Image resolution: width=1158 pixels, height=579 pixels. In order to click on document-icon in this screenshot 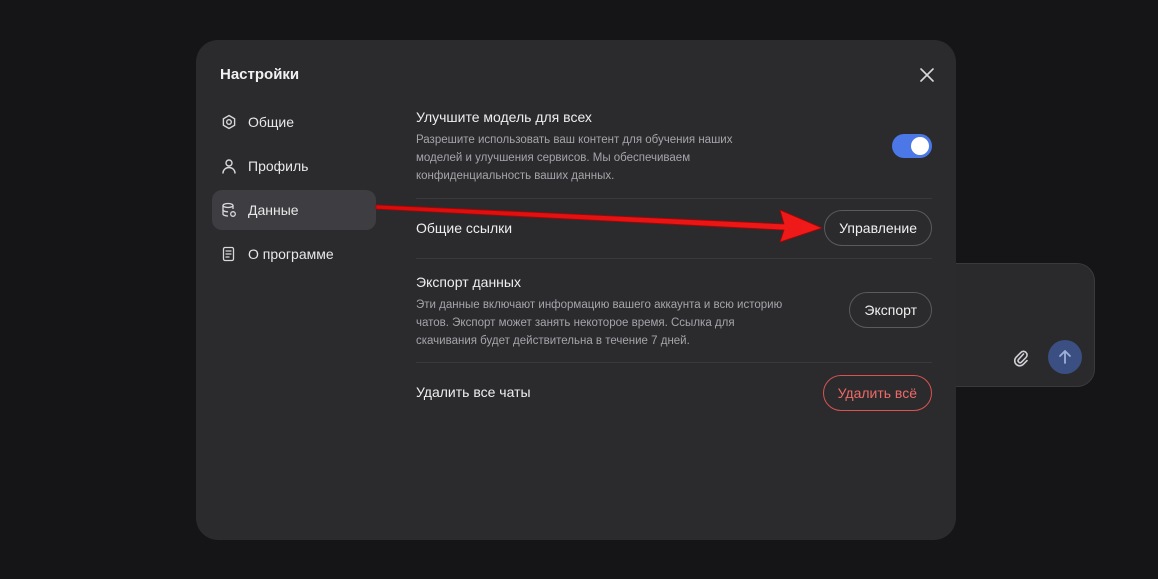, I will do `click(229, 254)`.